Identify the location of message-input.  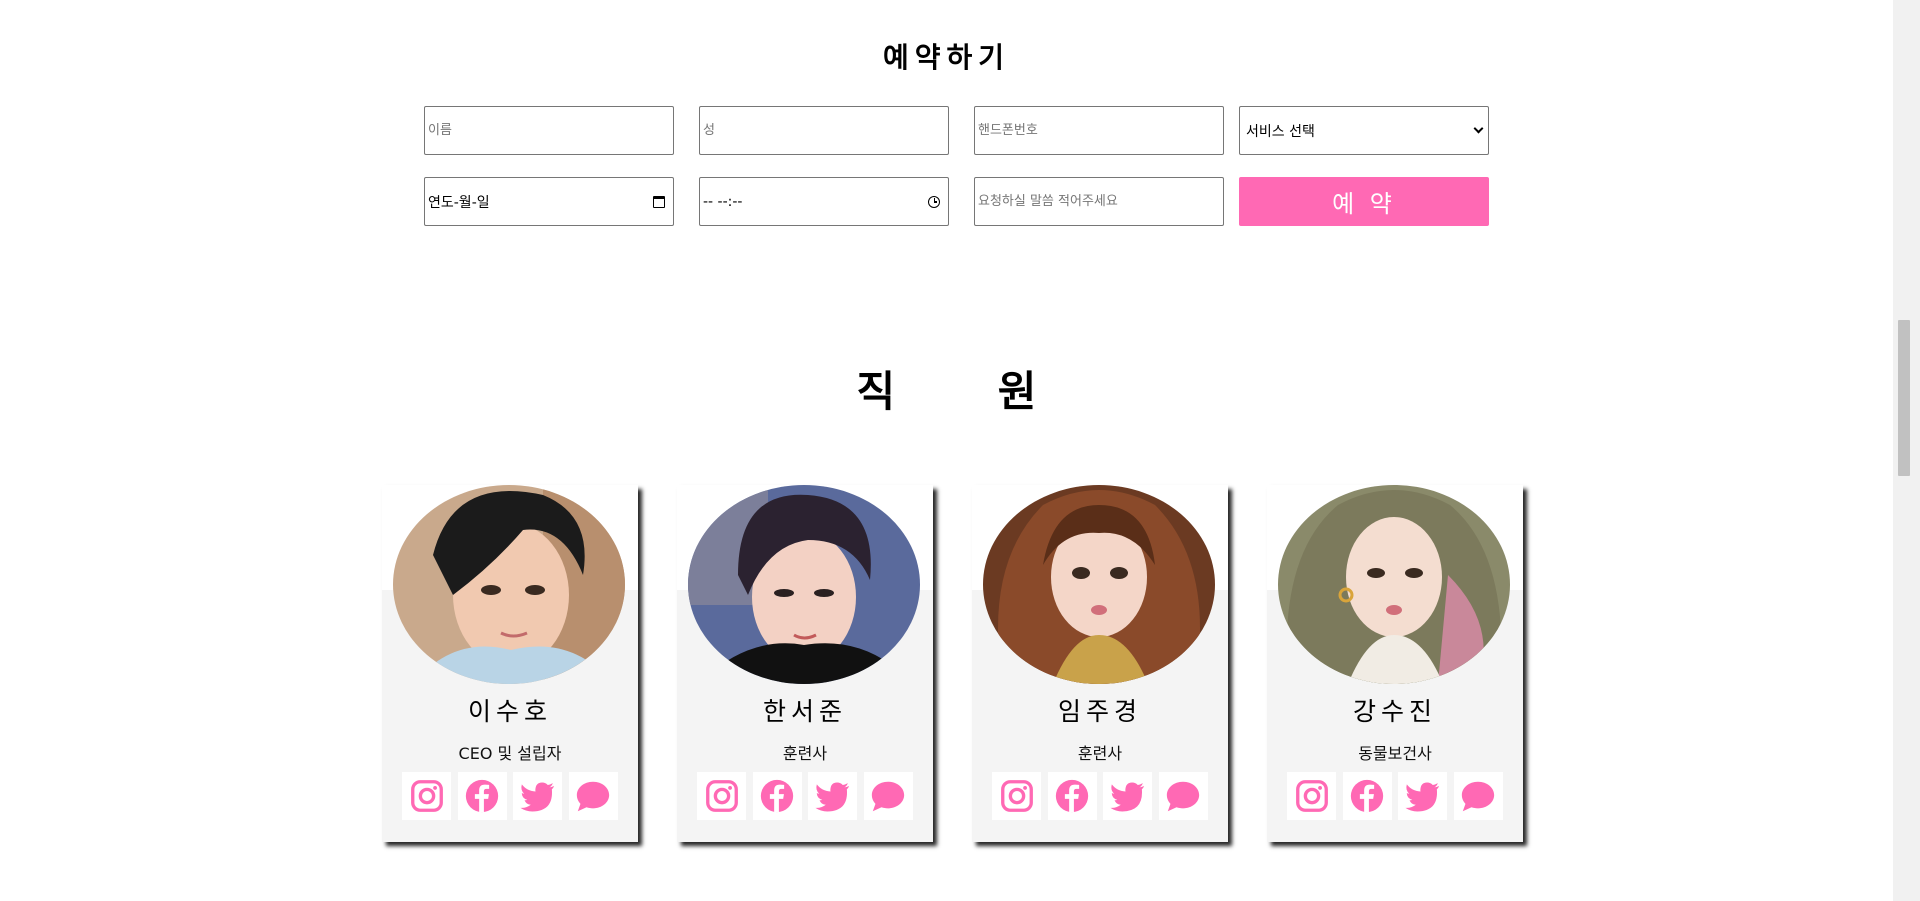
(1099, 201).